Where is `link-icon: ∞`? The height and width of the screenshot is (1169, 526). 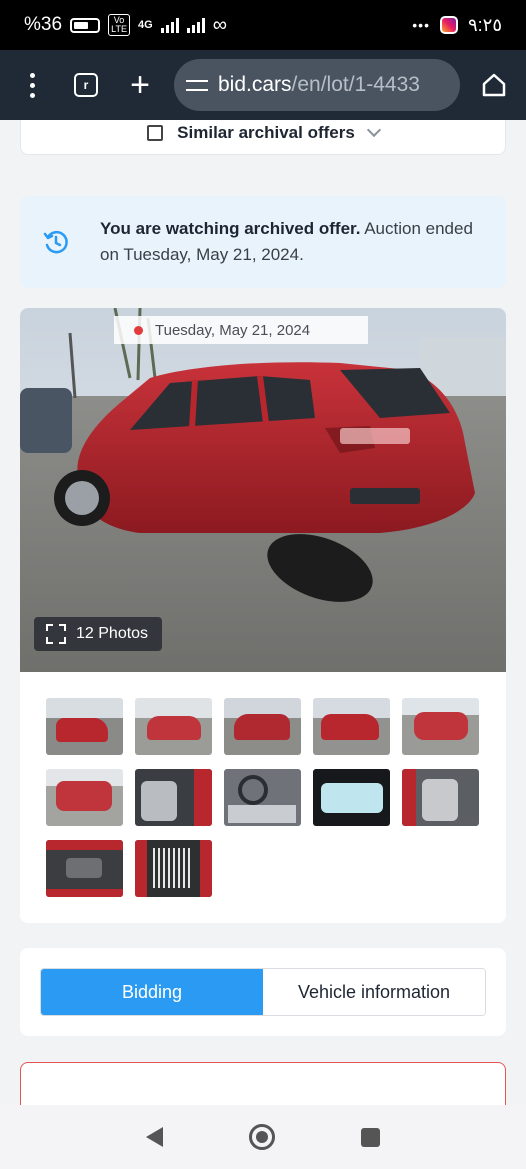 link-icon: ∞ is located at coordinates (219, 24).